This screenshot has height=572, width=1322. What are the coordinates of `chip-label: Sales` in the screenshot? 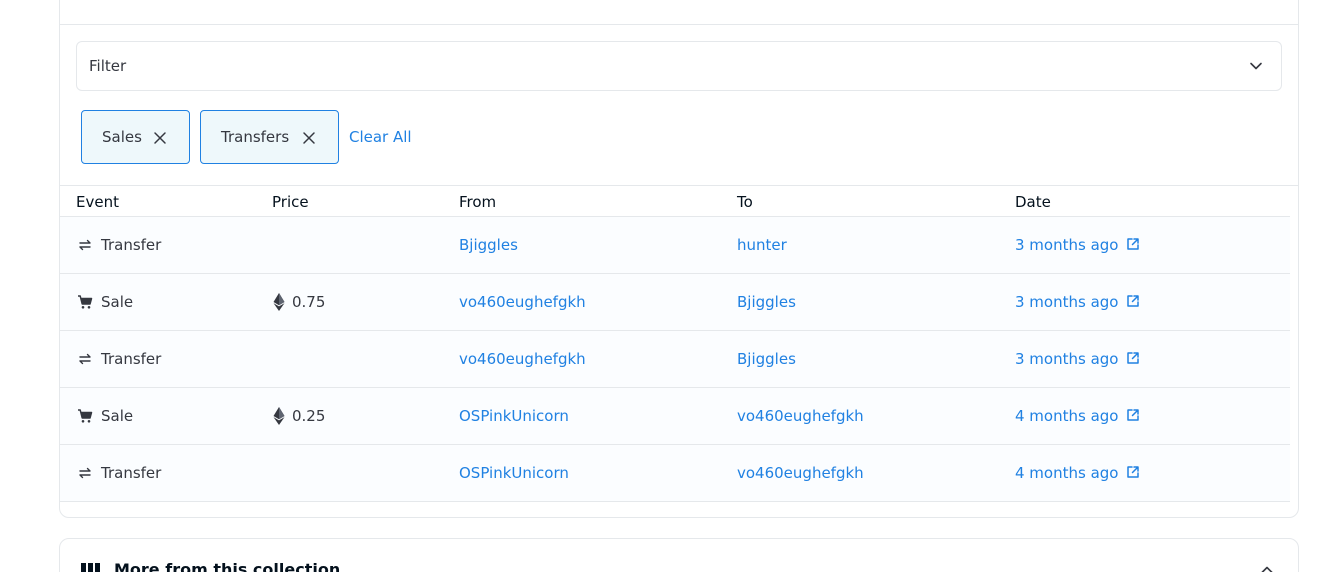 It's located at (122, 137).